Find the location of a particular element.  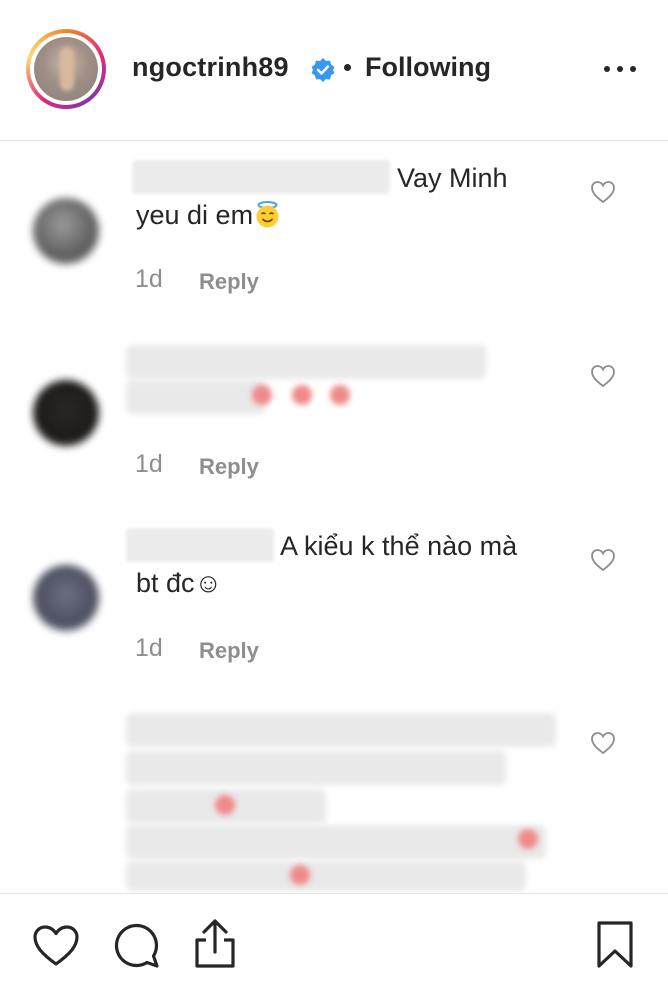

verified-badge-icon is located at coordinates (323, 70).